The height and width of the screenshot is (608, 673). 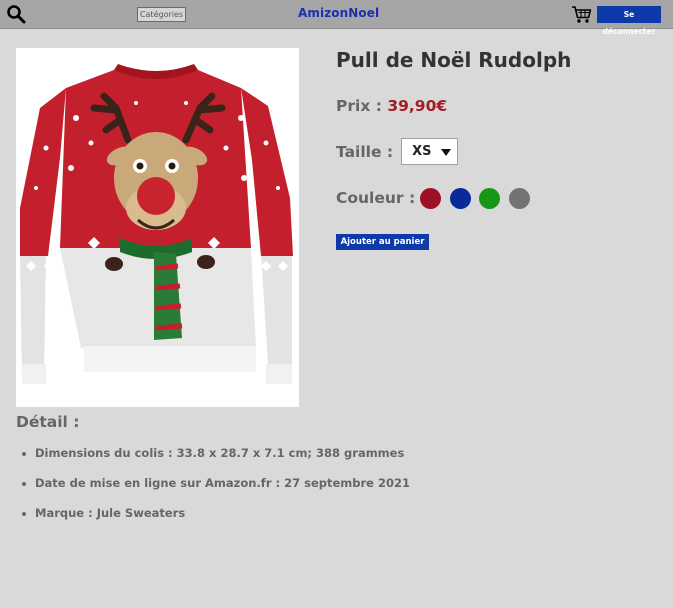 What do you see at coordinates (359, 106) in the screenshot?
I see `price-label: Prix :` at bounding box center [359, 106].